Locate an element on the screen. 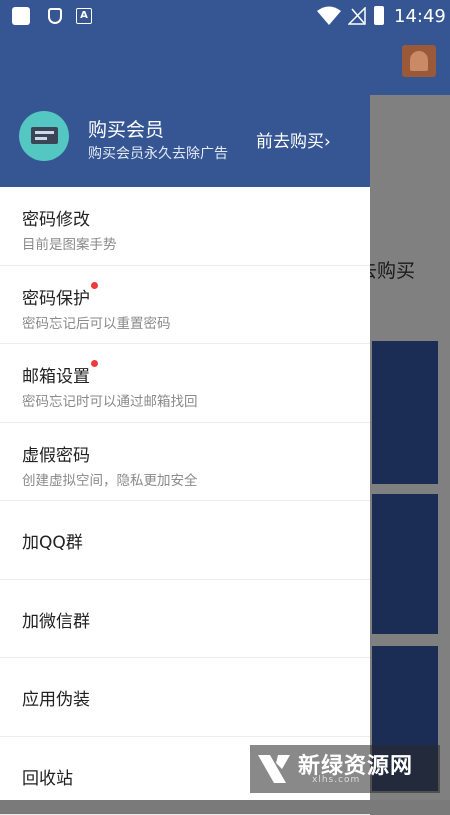  watermark-logo-icon is located at coordinates (274, 769).